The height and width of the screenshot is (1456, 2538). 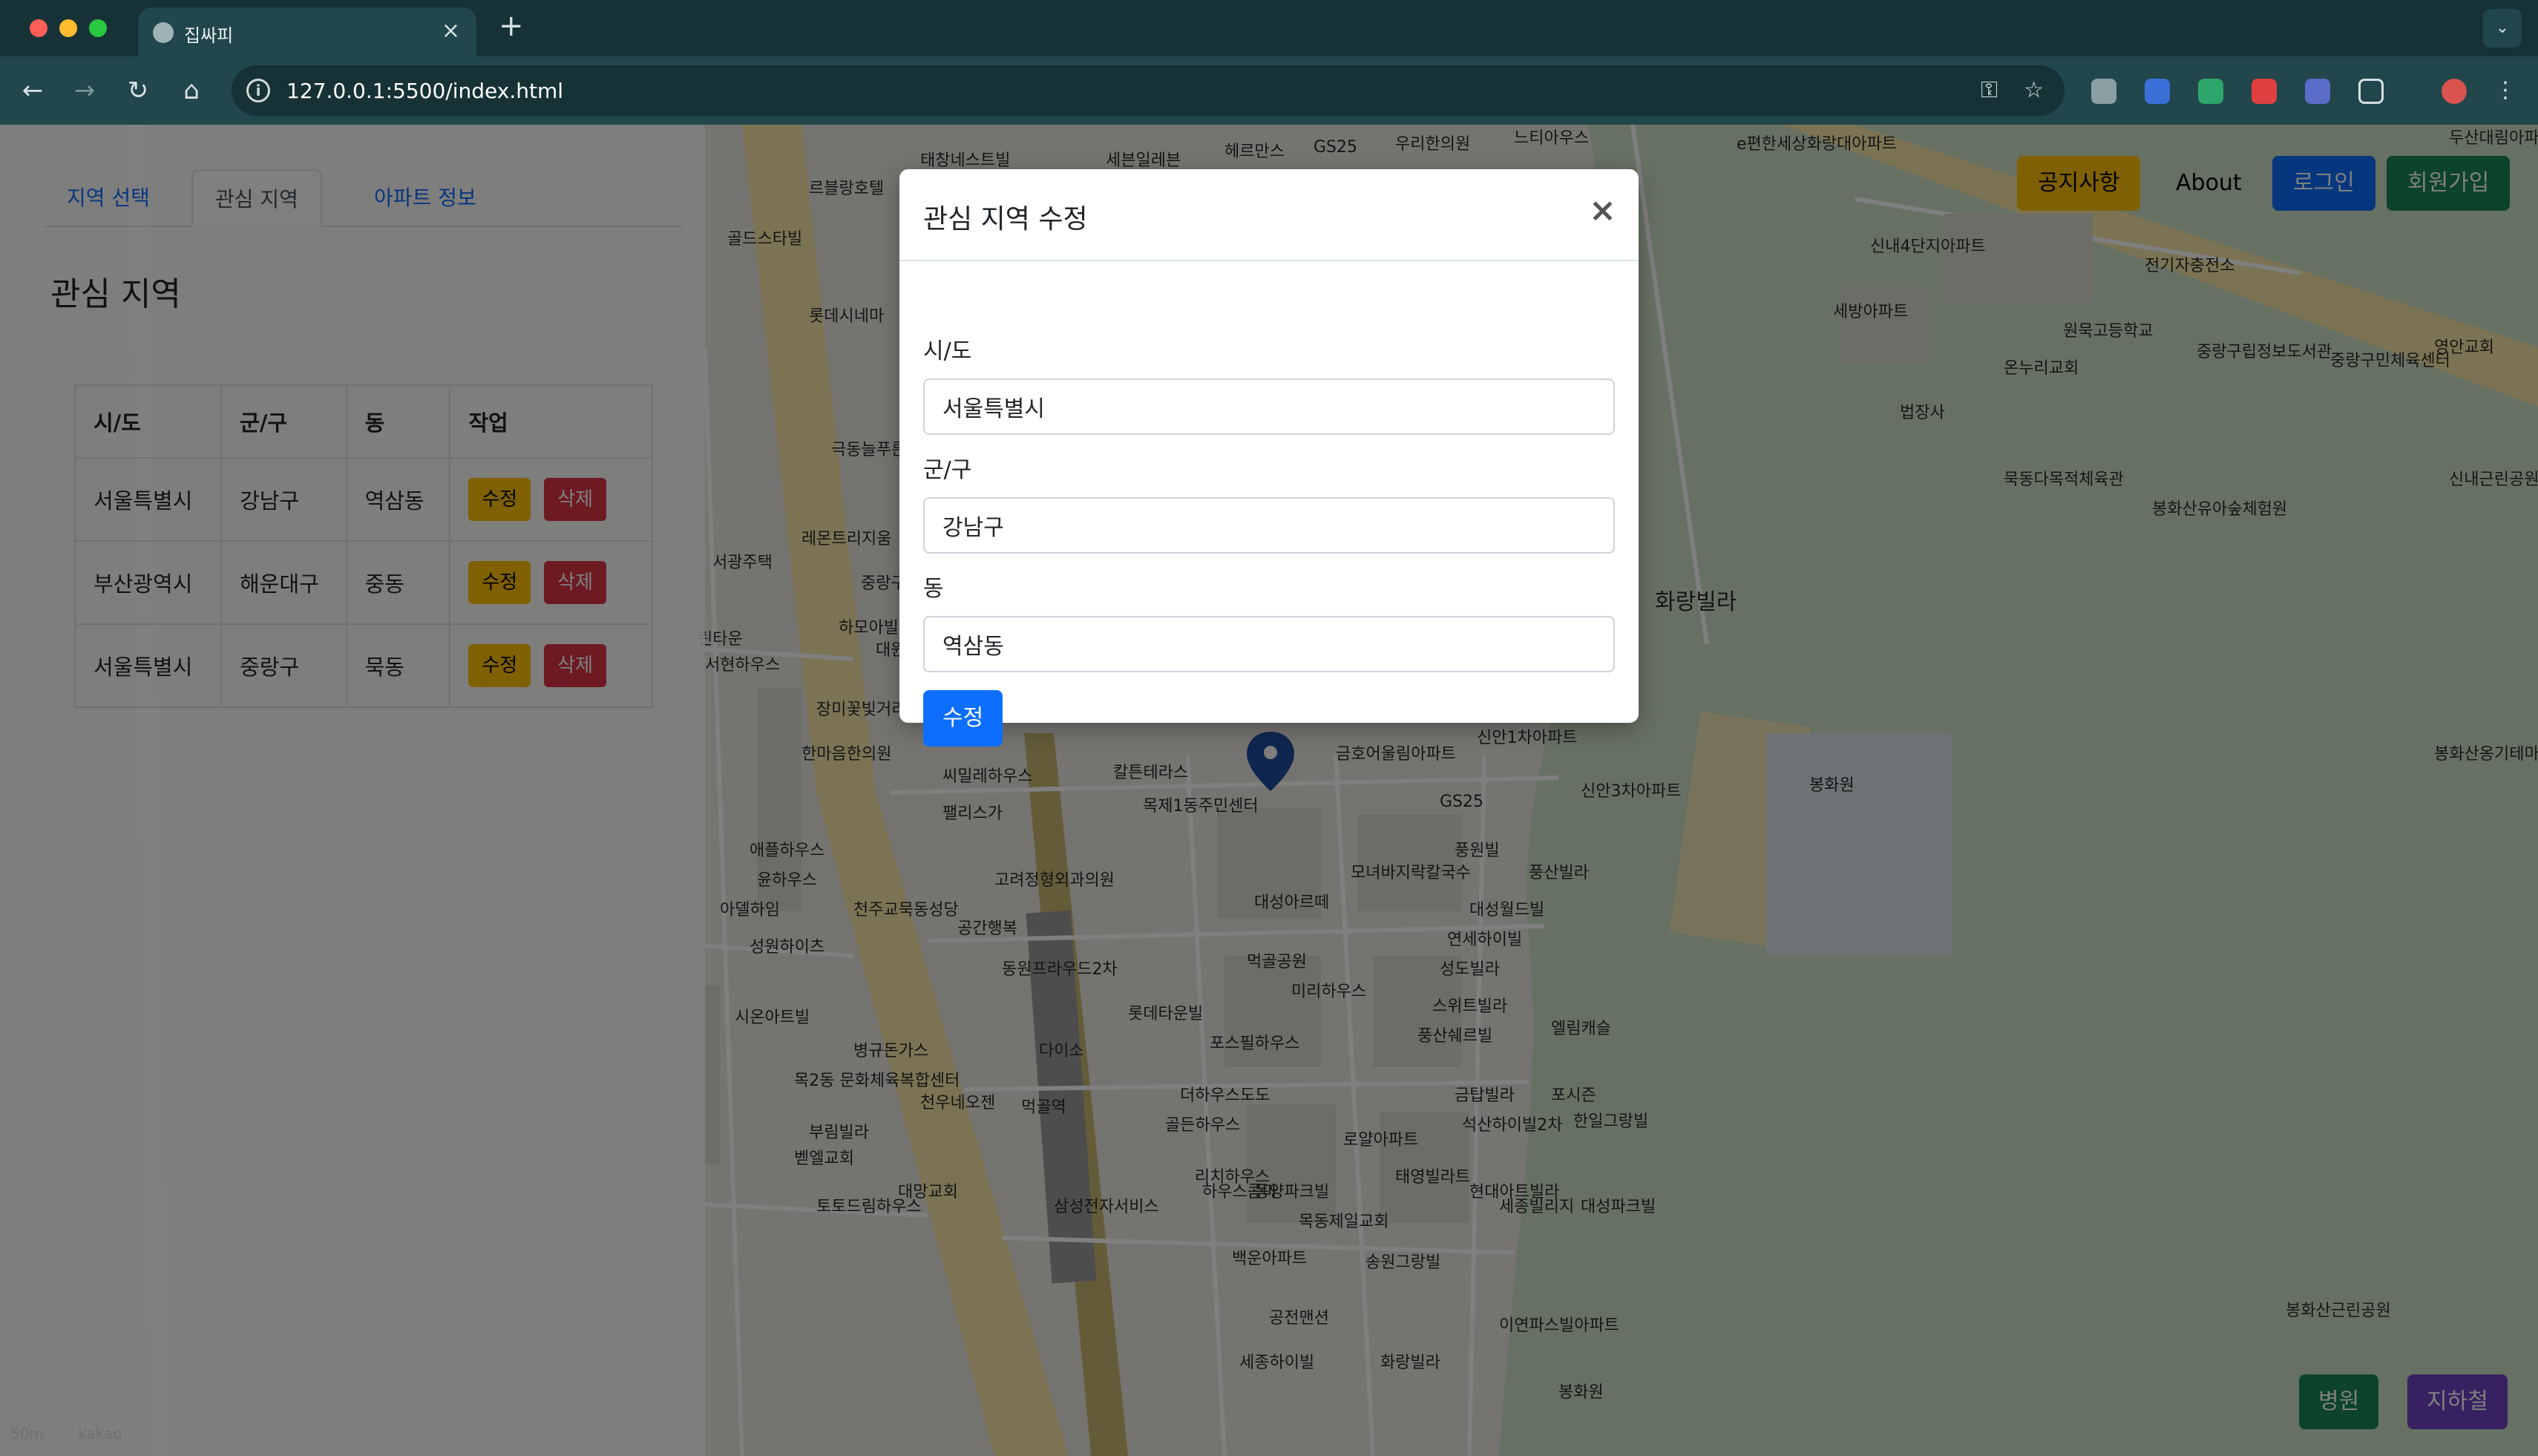 I want to click on home-icon: ⌂, so click(x=191, y=91).